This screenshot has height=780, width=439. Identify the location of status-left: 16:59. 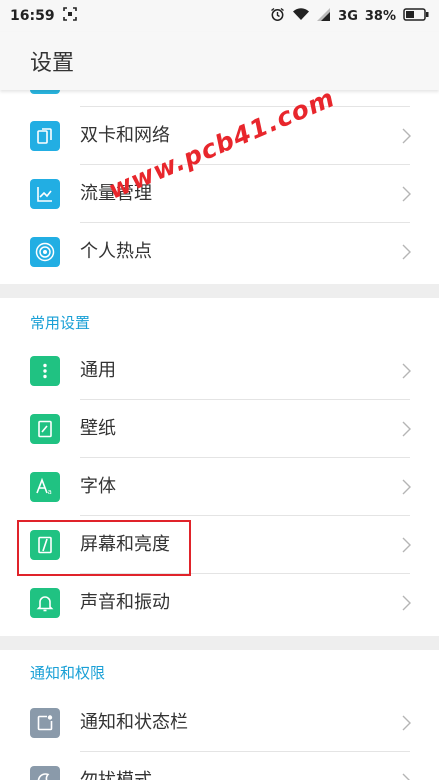
(43, 16).